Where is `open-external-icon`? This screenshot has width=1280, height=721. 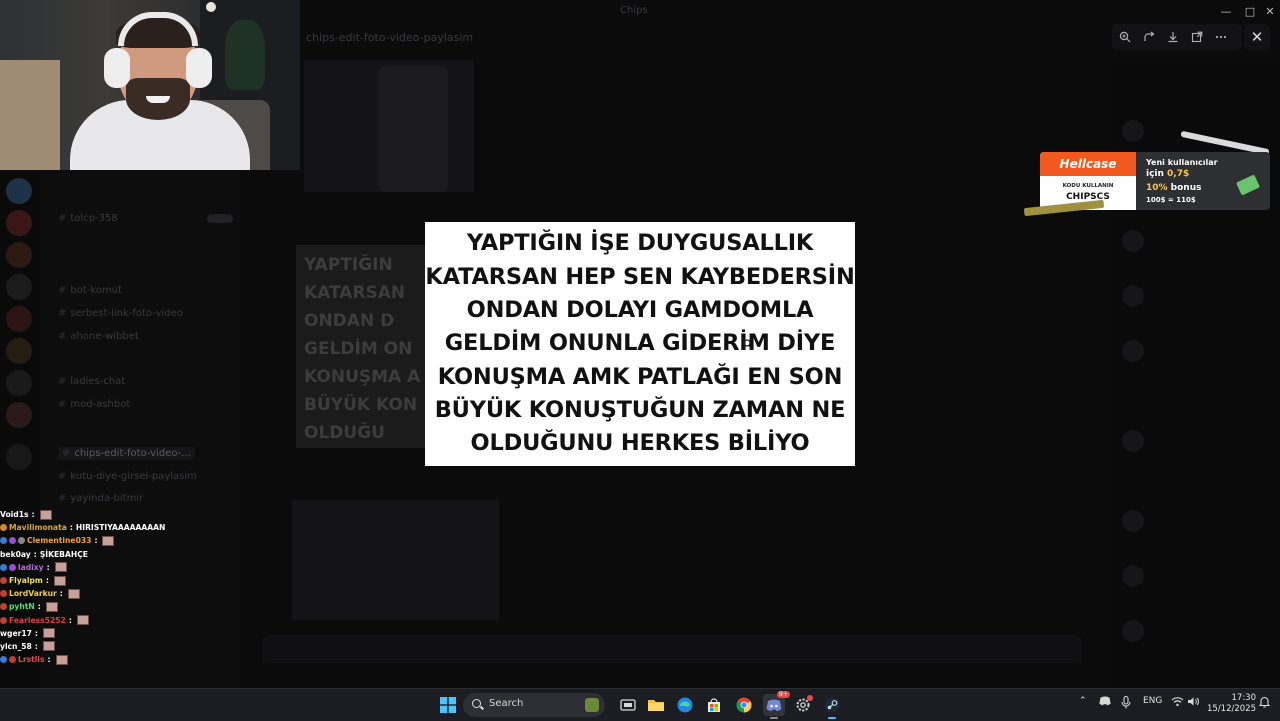 open-external-icon is located at coordinates (1197, 37).